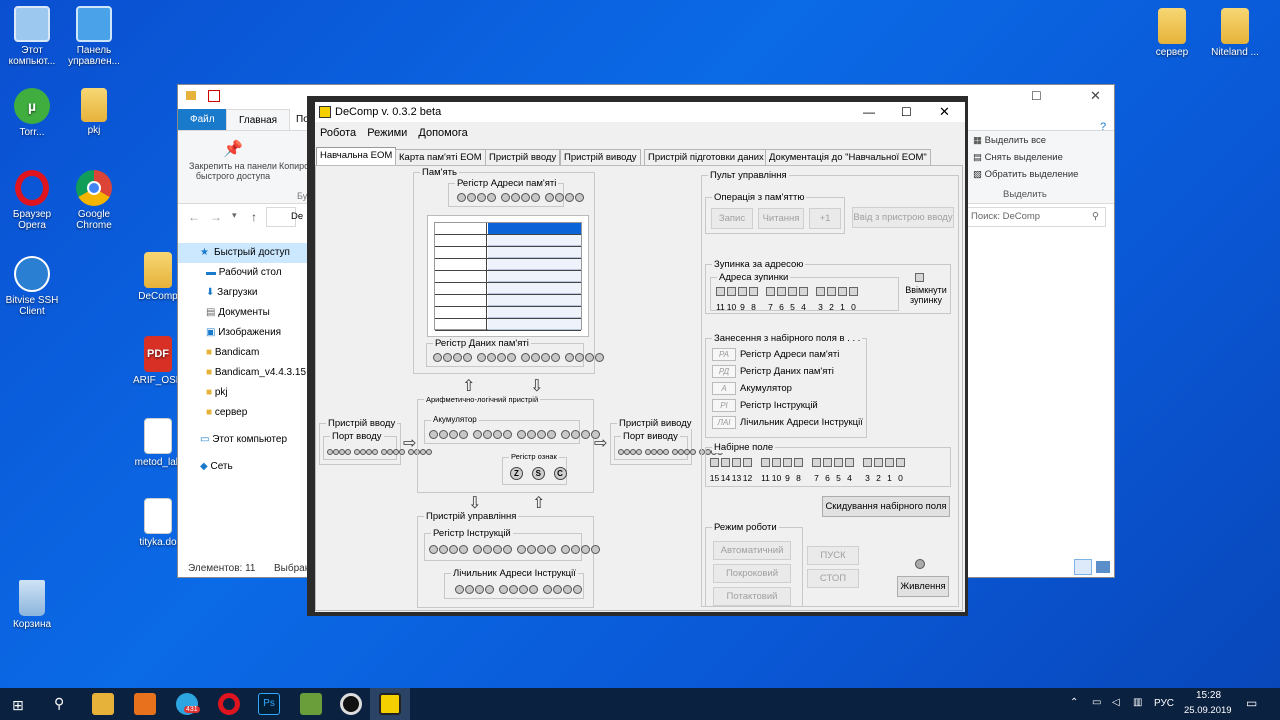  What do you see at coordinates (294, 166) in the screenshot?
I see `copy-label: Копиро` at bounding box center [294, 166].